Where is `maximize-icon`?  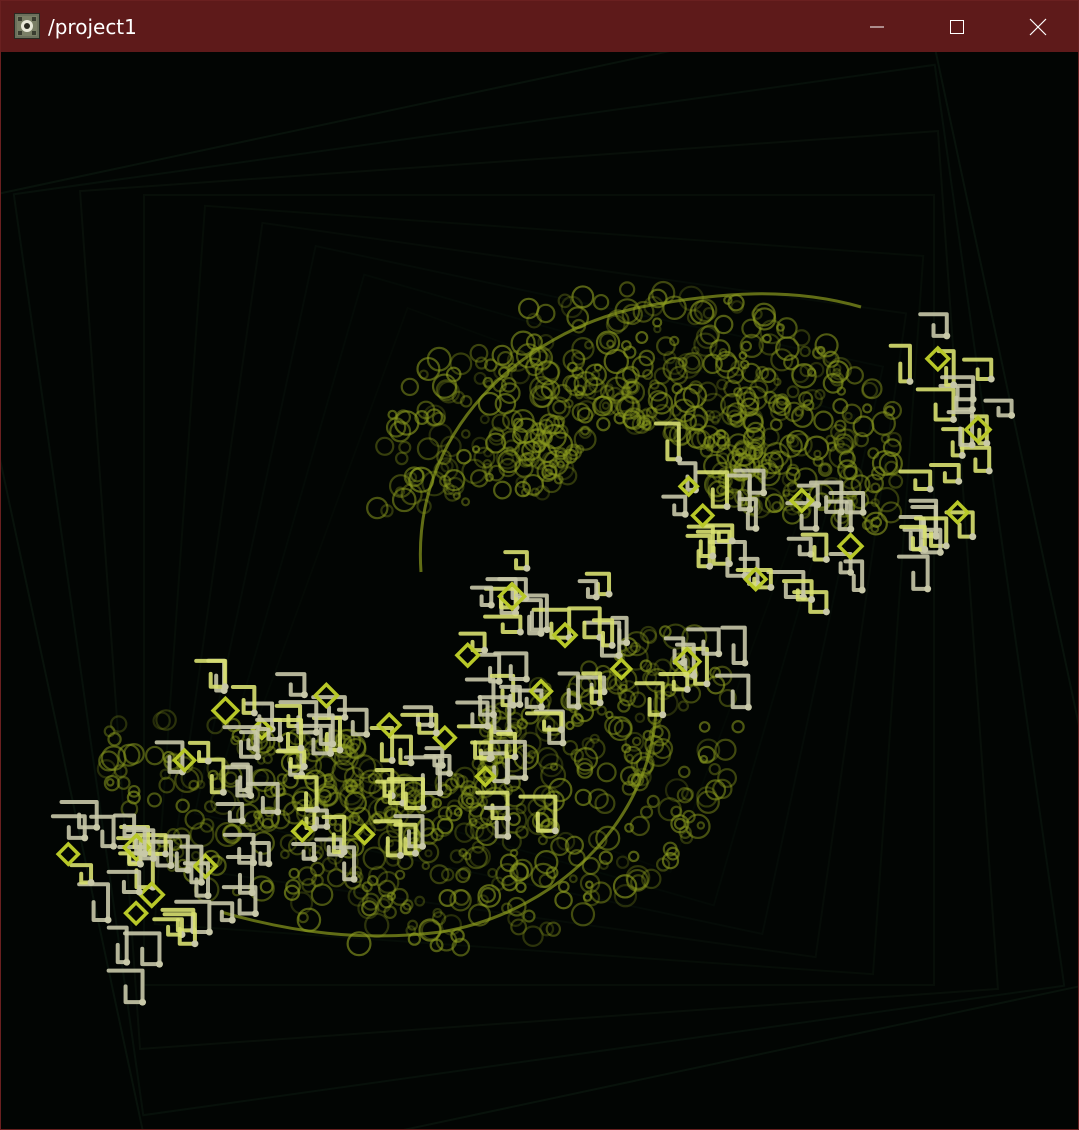 maximize-icon is located at coordinates (957, 26).